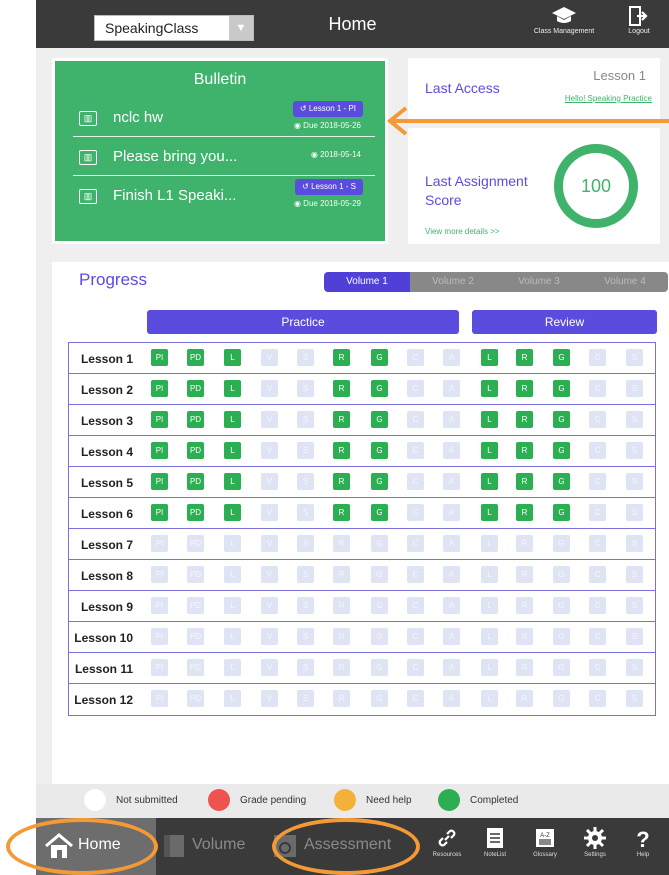 This screenshot has height=875, width=669. Describe the element at coordinates (495, 849) in the screenshot. I see `notelist-button: NoteList` at that location.